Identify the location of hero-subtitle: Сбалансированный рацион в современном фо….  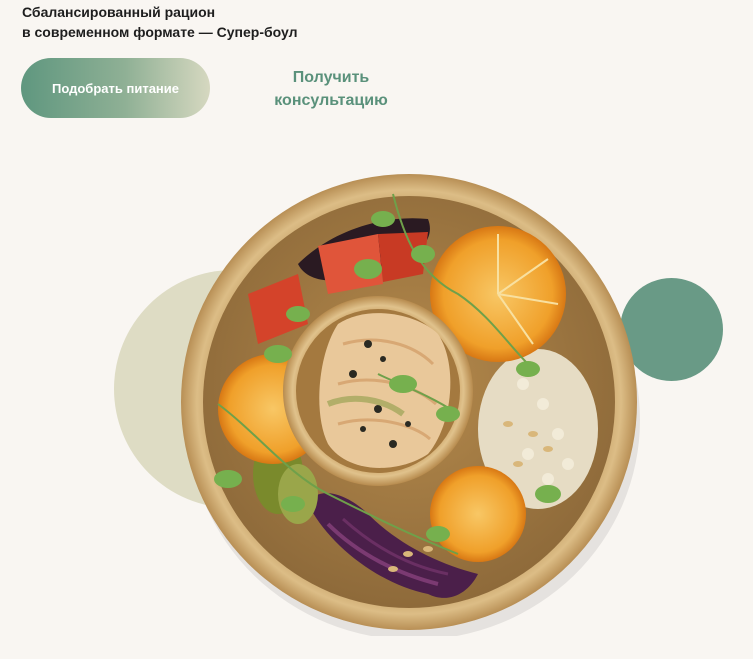
(160, 22).